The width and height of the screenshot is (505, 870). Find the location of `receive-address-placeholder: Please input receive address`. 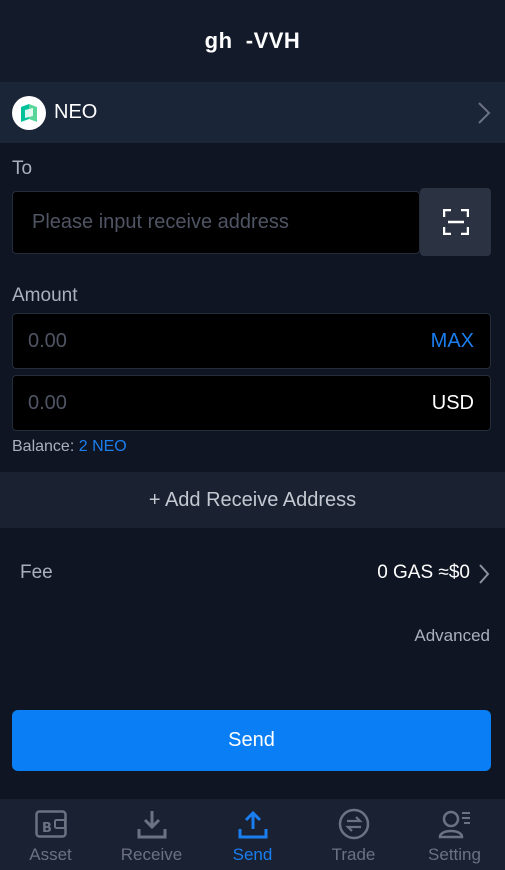

receive-address-placeholder: Please input receive address is located at coordinates (160, 222).